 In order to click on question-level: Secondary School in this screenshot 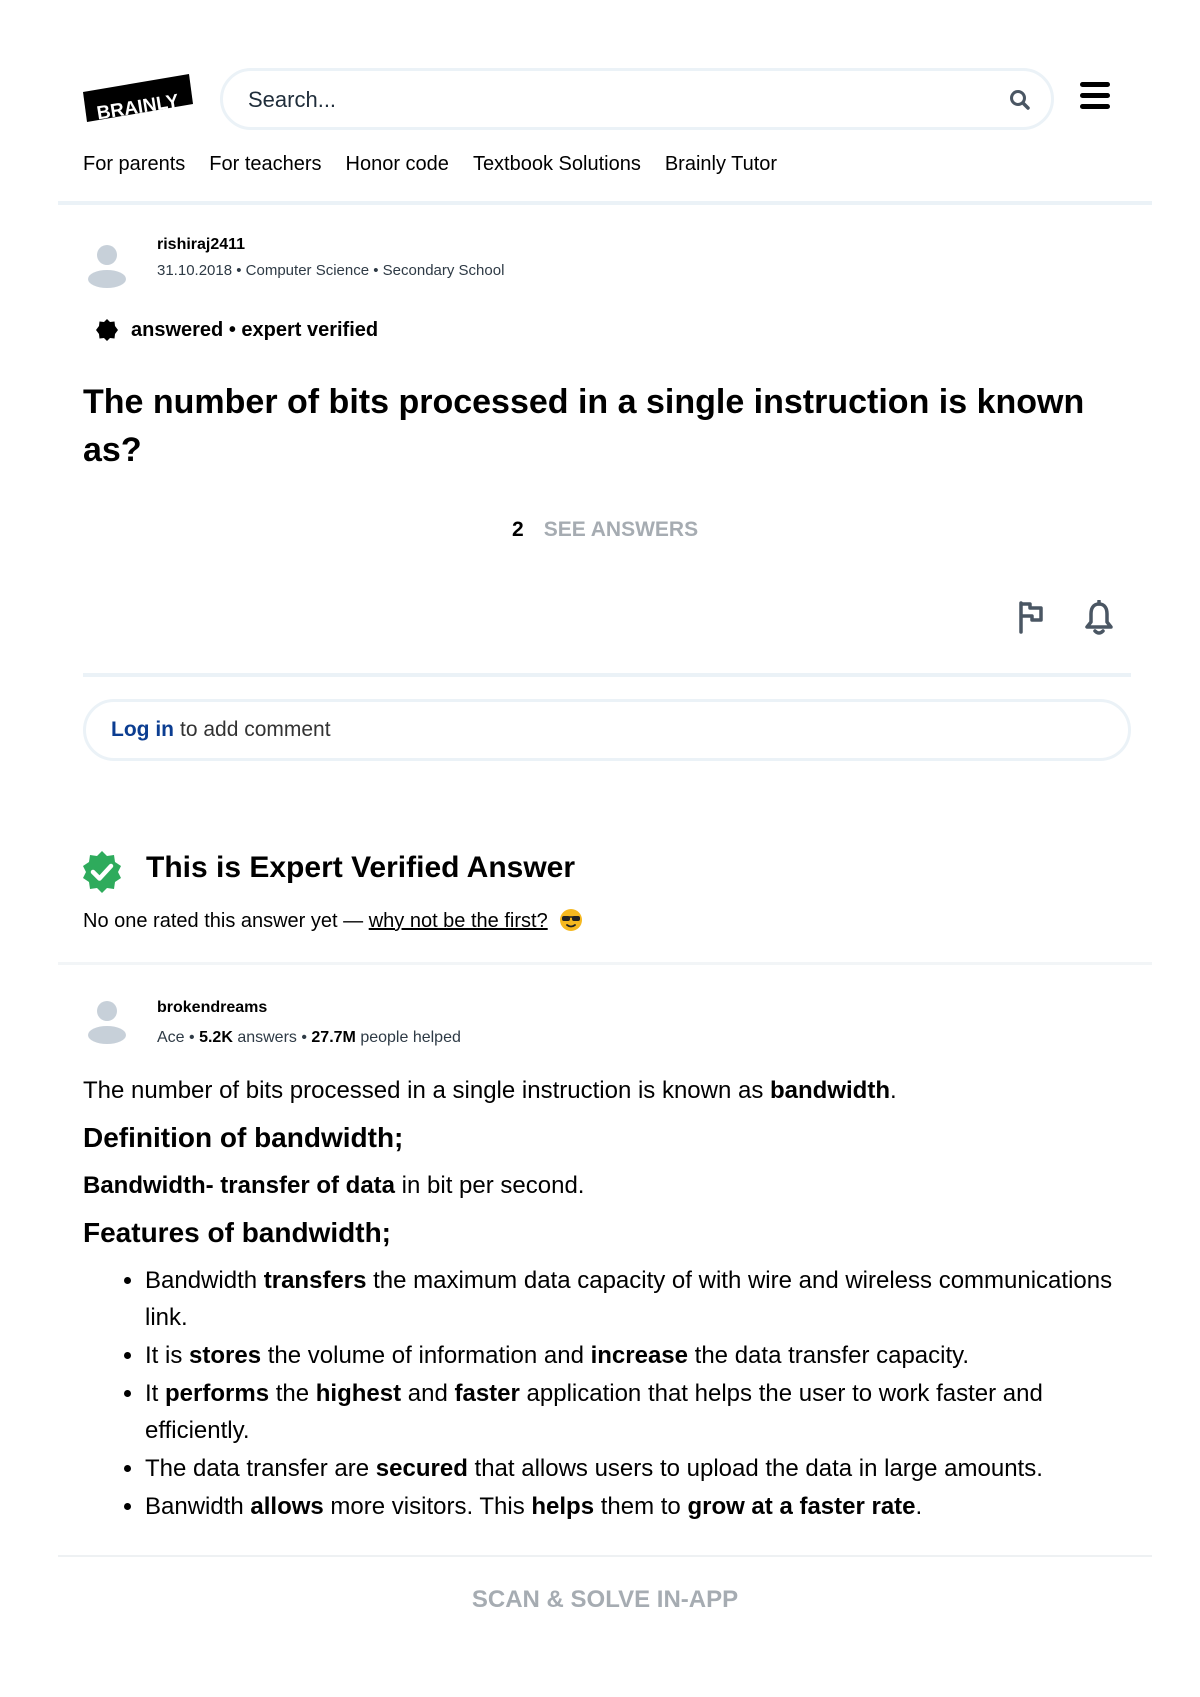, I will do `click(443, 270)`.